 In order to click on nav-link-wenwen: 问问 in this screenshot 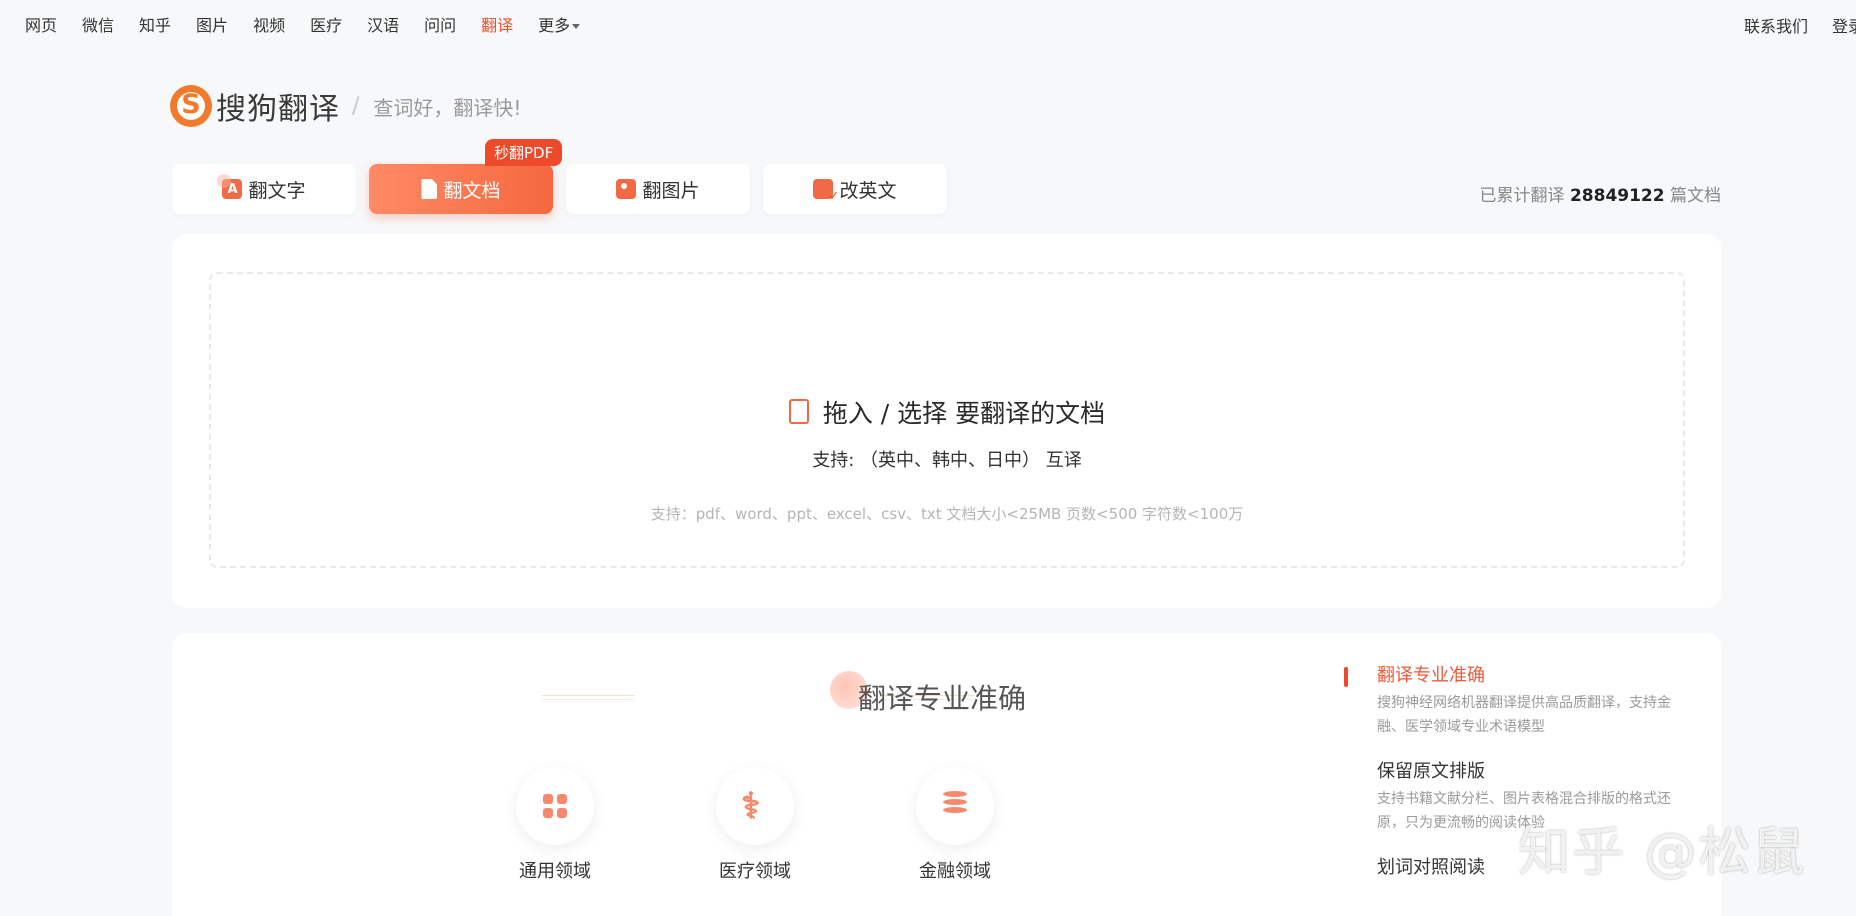, I will do `click(440, 24)`.